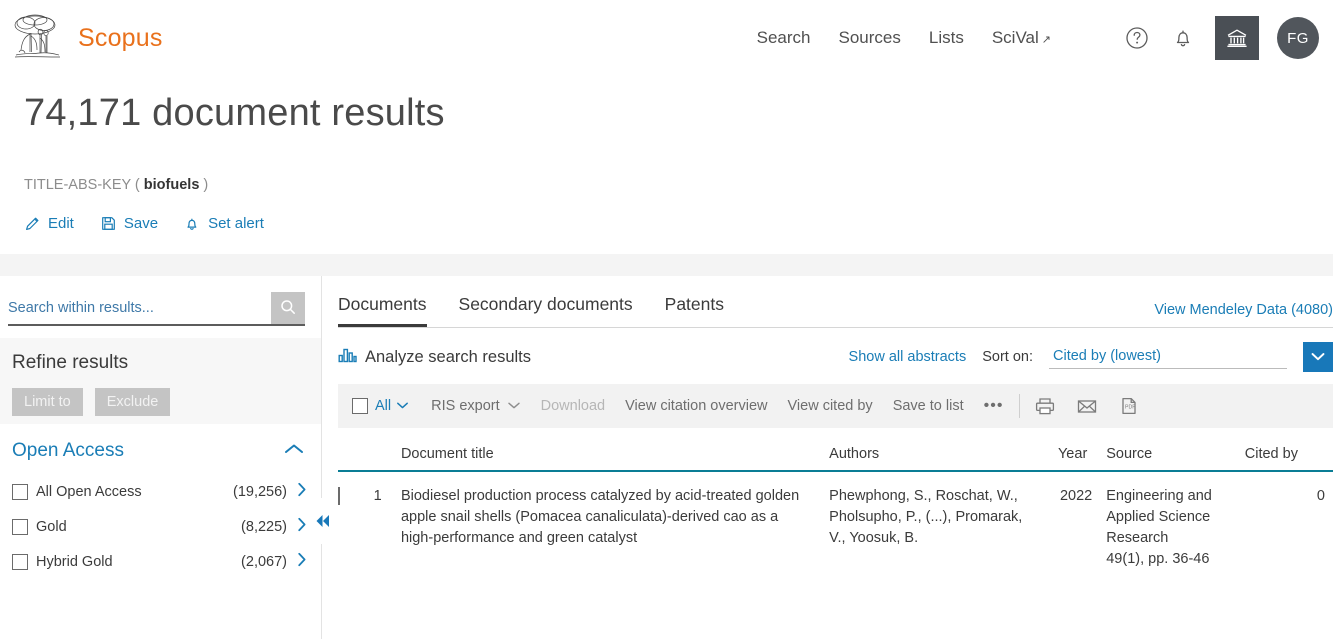 This screenshot has width=1333, height=639. I want to click on nav-item-sources: Sources, so click(870, 38).